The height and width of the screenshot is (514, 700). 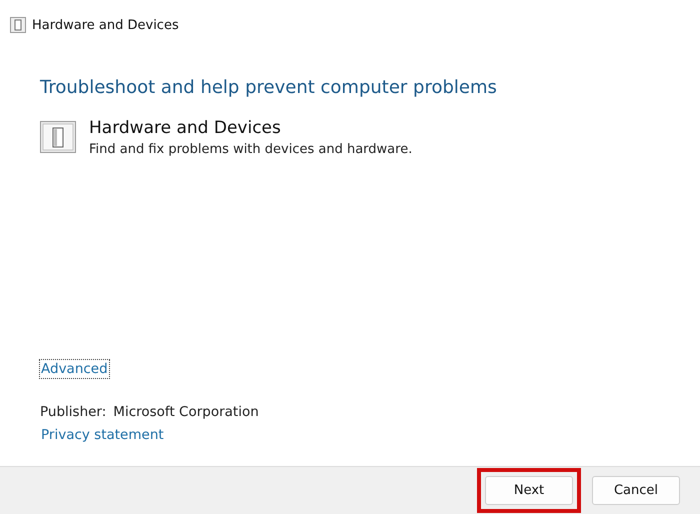 What do you see at coordinates (73, 412) in the screenshot?
I see `publisher-label: Publisher:` at bounding box center [73, 412].